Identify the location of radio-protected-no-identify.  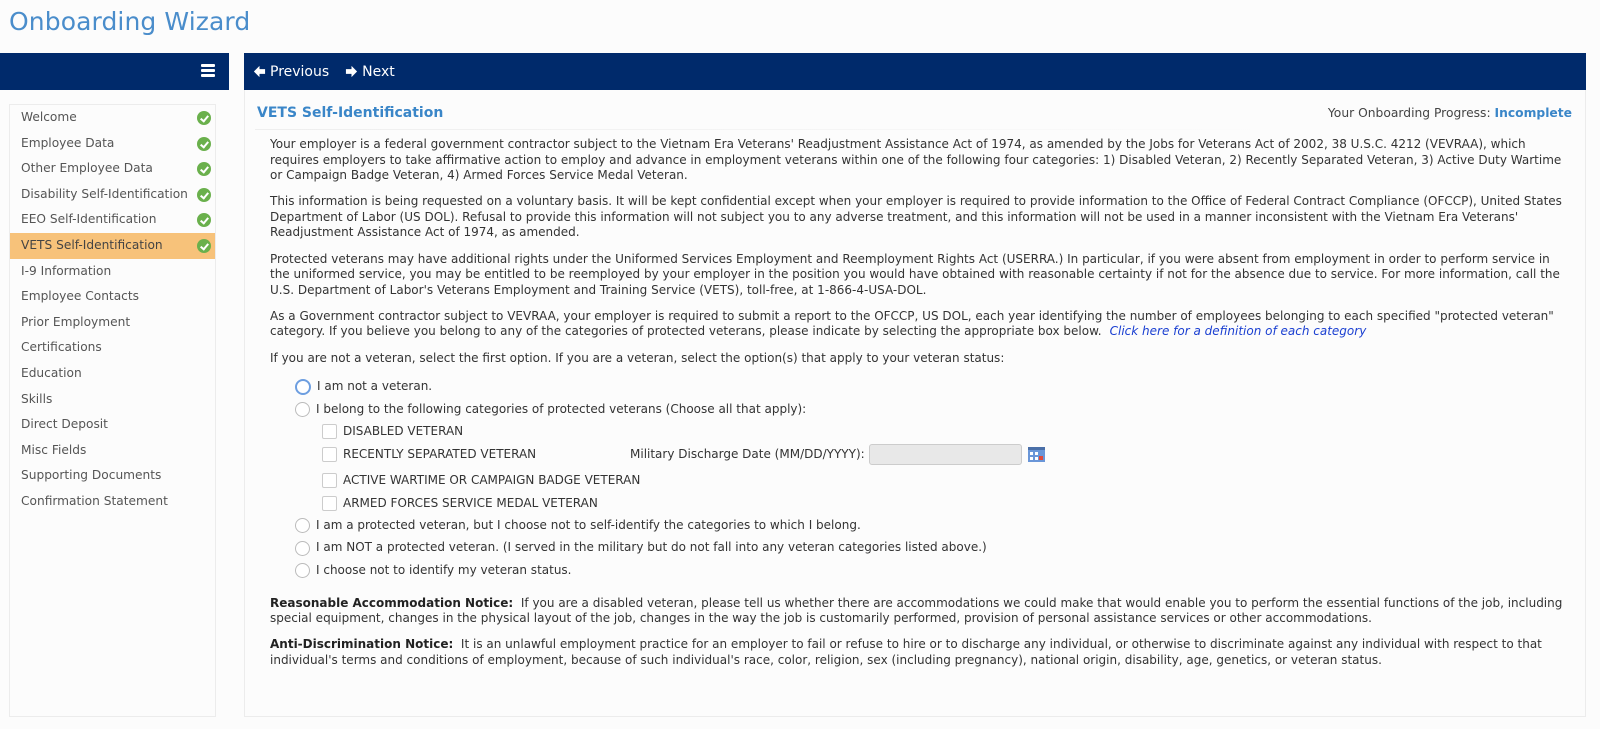
(302, 526).